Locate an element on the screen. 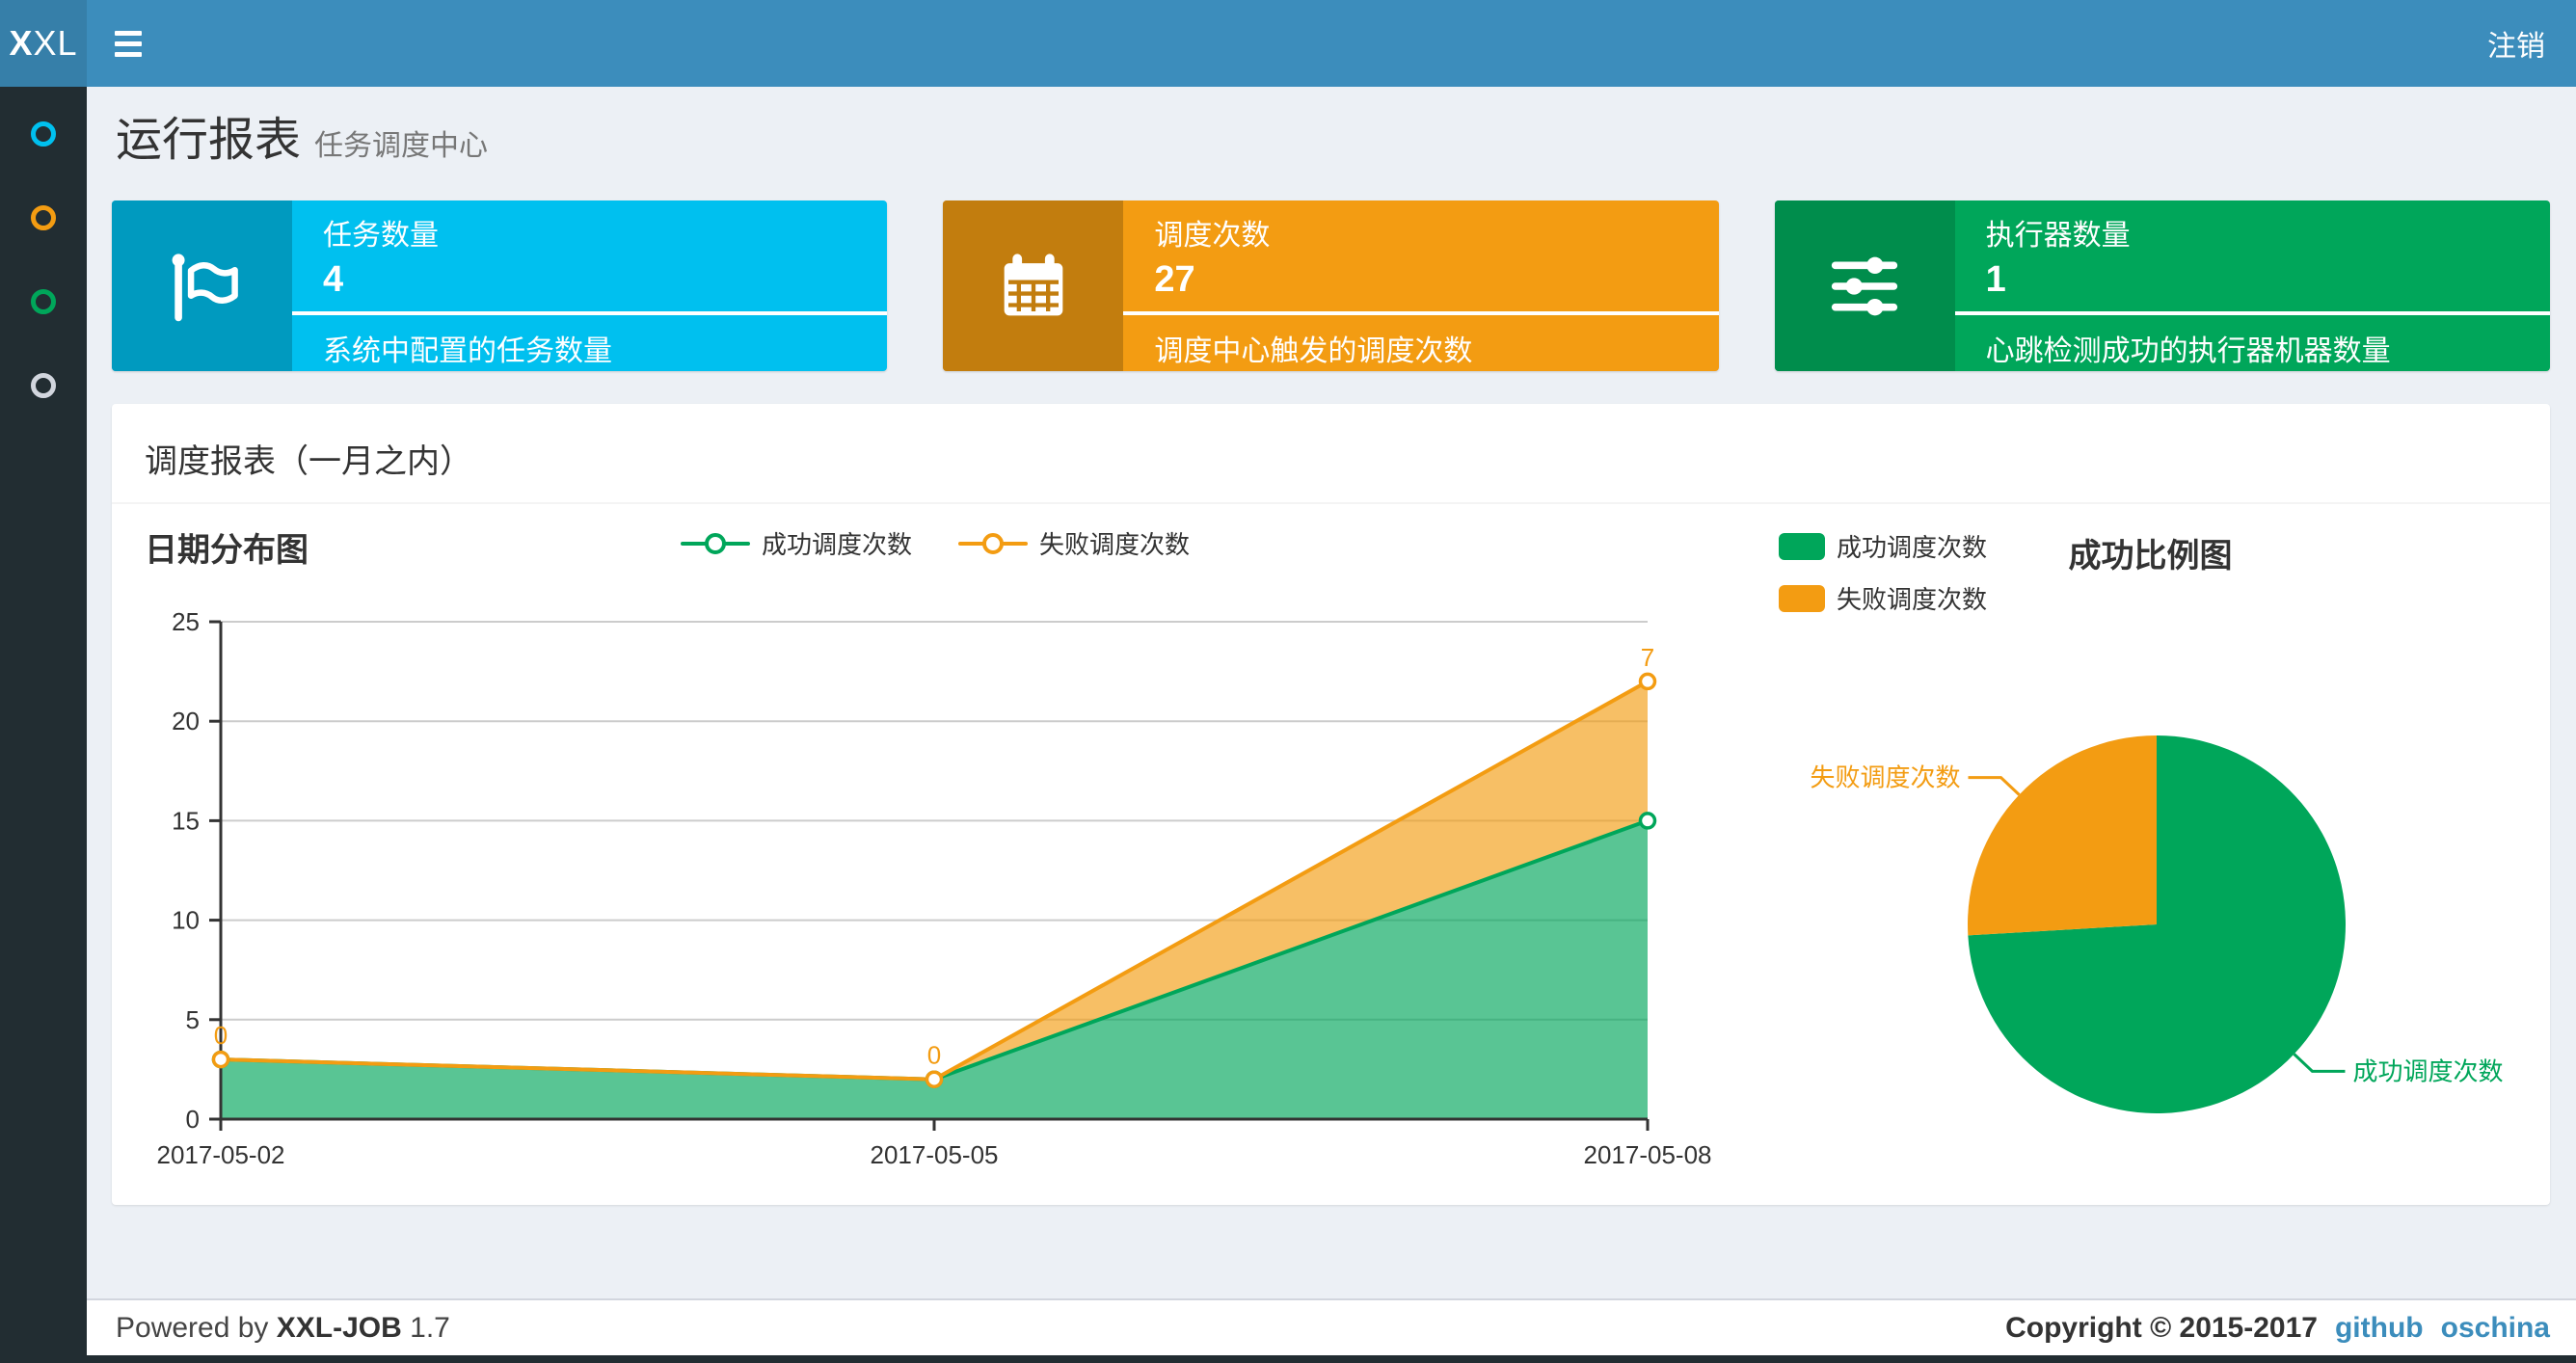 The width and height of the screenshot is (2576, 1363). info-box-value: 1 is located at coordinates (1996, 279).